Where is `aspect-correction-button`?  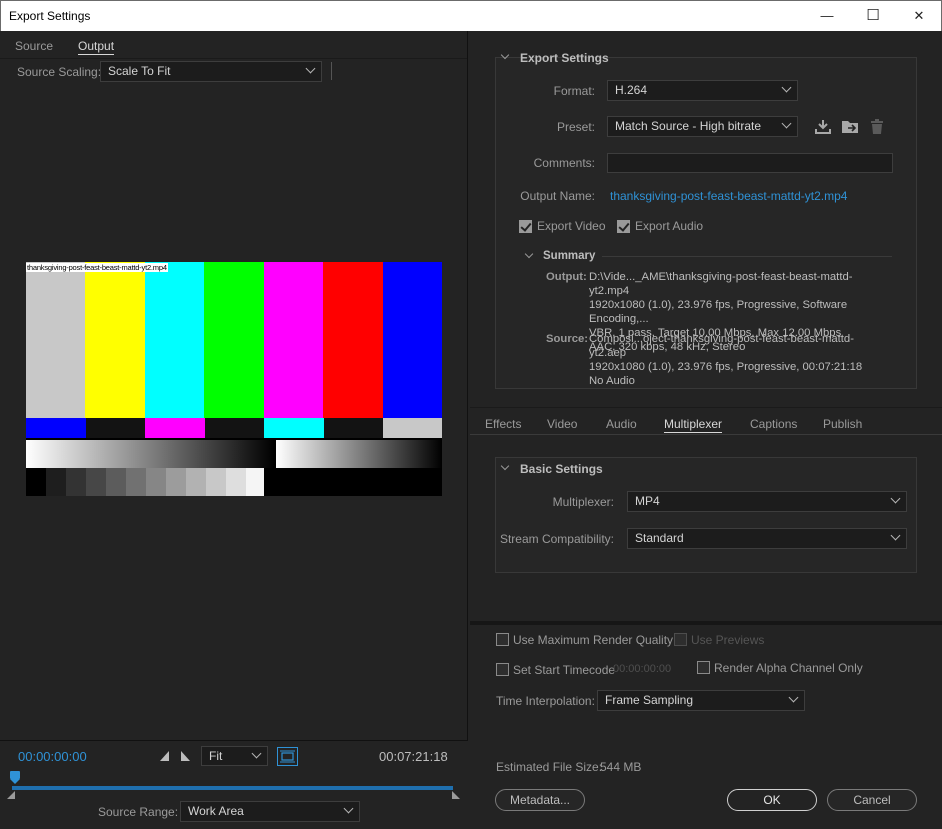
aspect-correction-button is located at coordinates (287, 756).